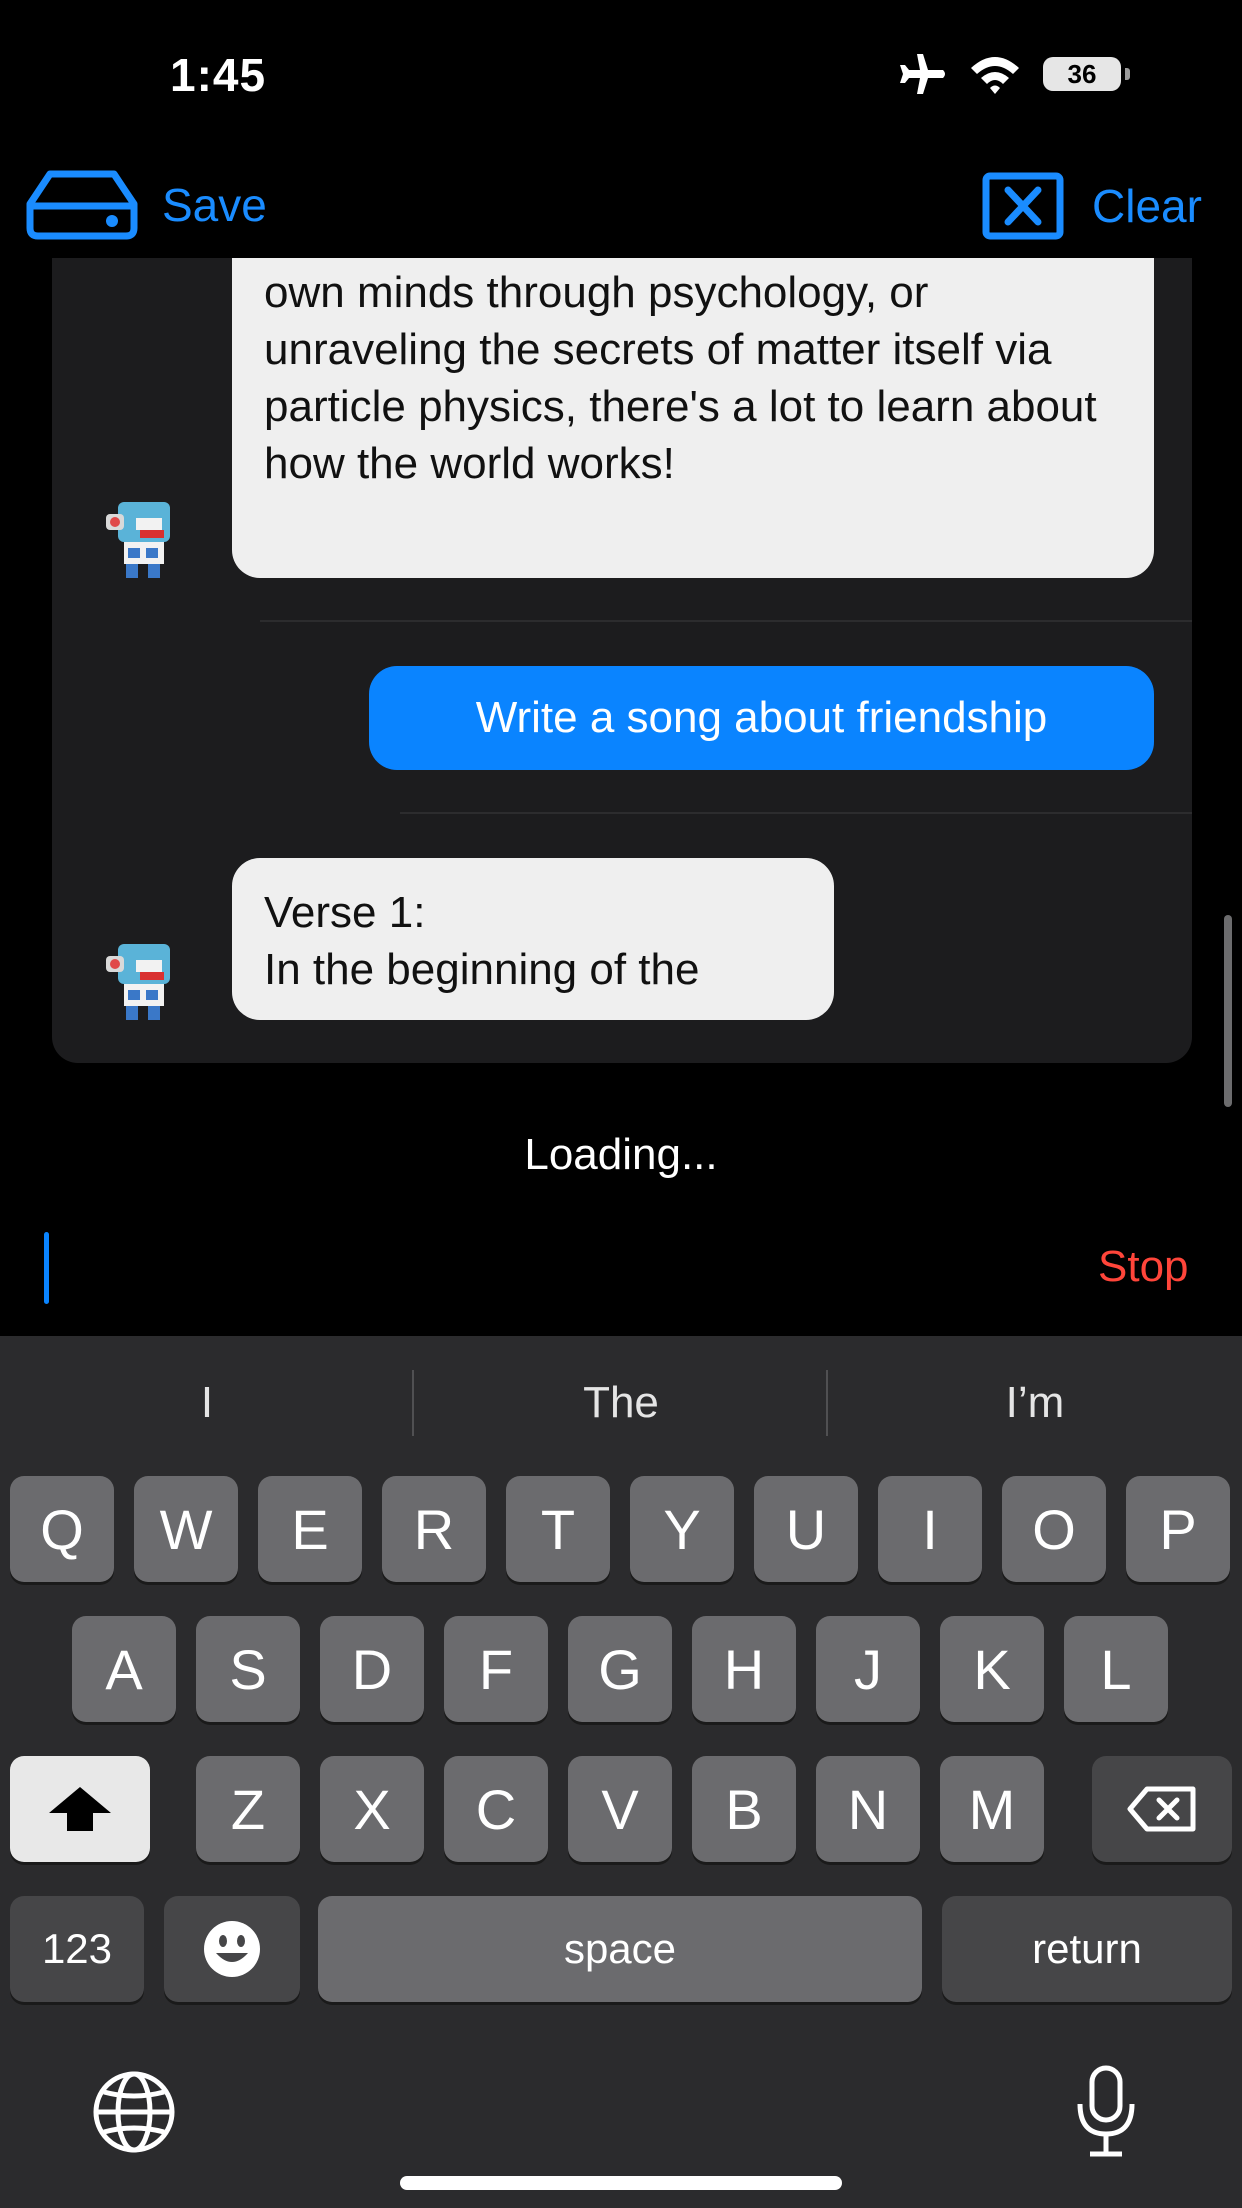  What do you see at coordinates (496, 1669) in the screenshot?
I see `key-f: F` at bounding box center [496, 1669].